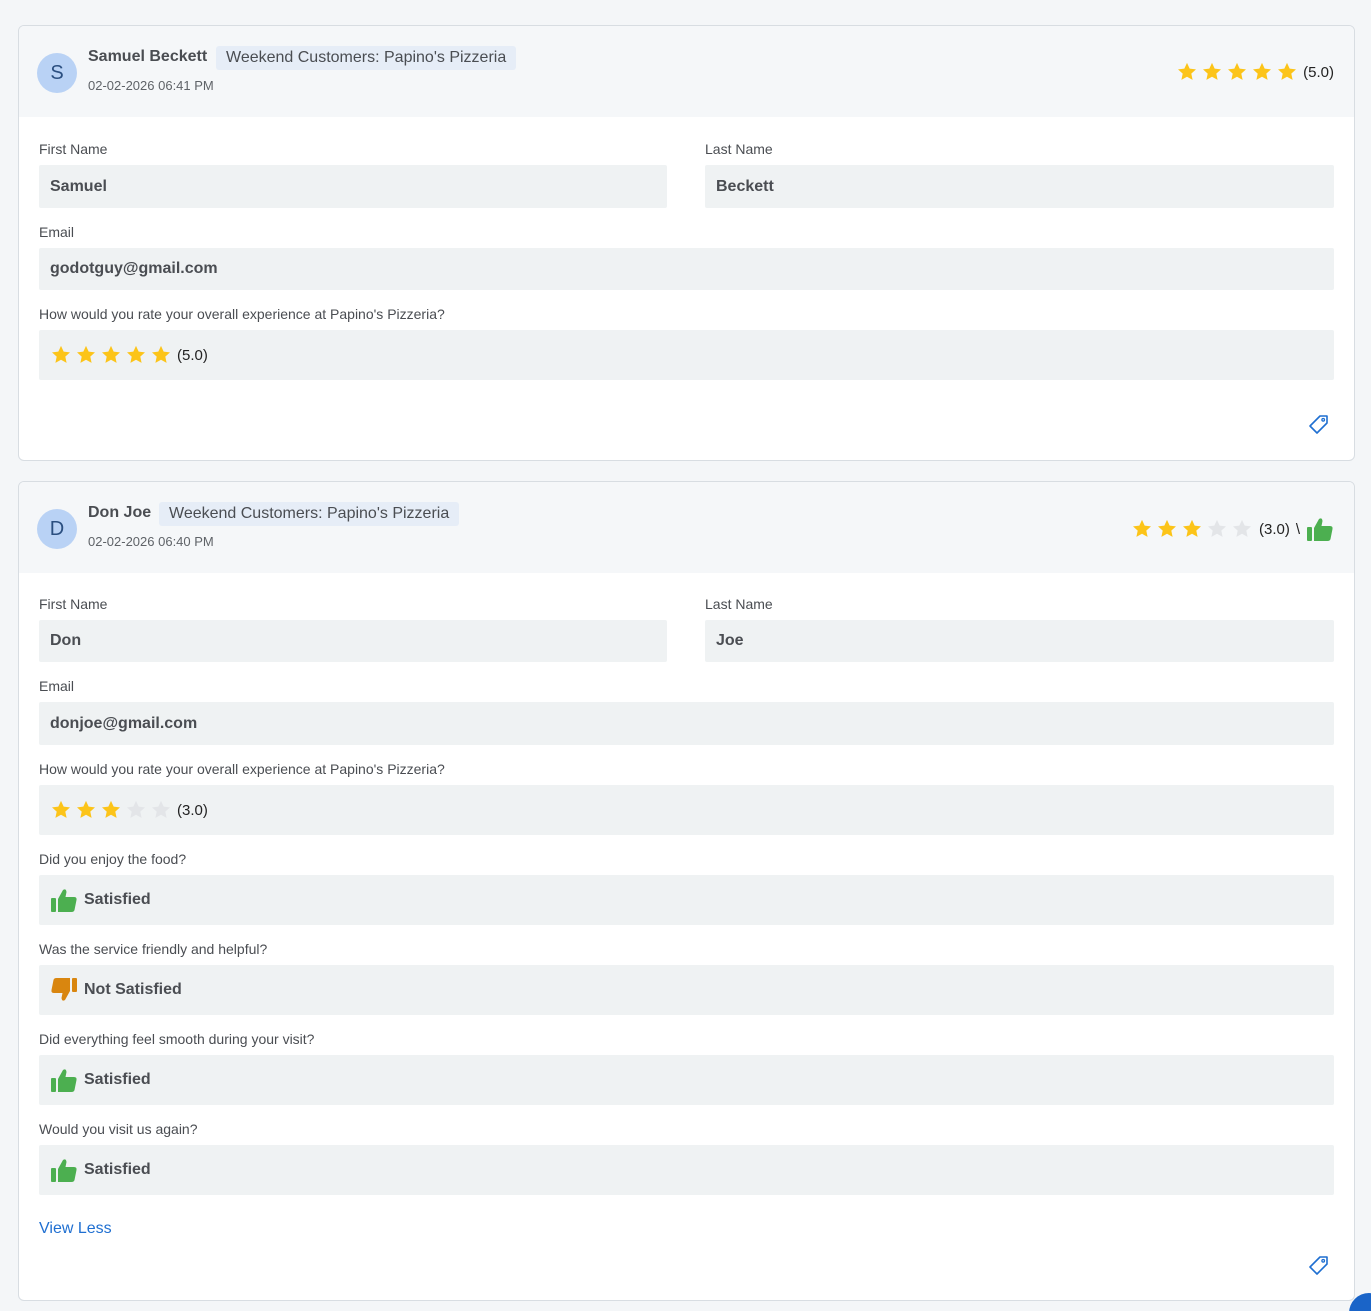  I want to click on rating-answer: (5.0), so click(686, 355).